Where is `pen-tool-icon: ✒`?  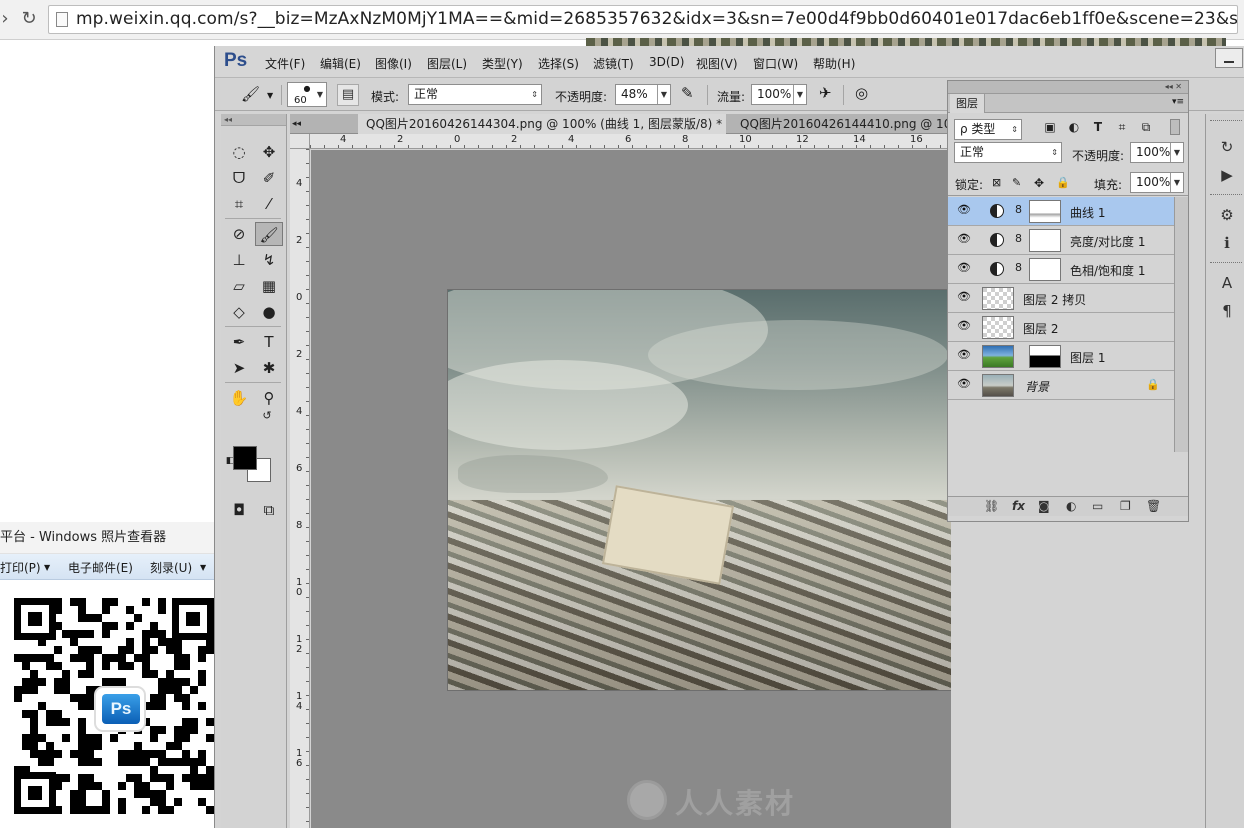
pen-tool-icon: ✒ is located at coordinates (239, 342).